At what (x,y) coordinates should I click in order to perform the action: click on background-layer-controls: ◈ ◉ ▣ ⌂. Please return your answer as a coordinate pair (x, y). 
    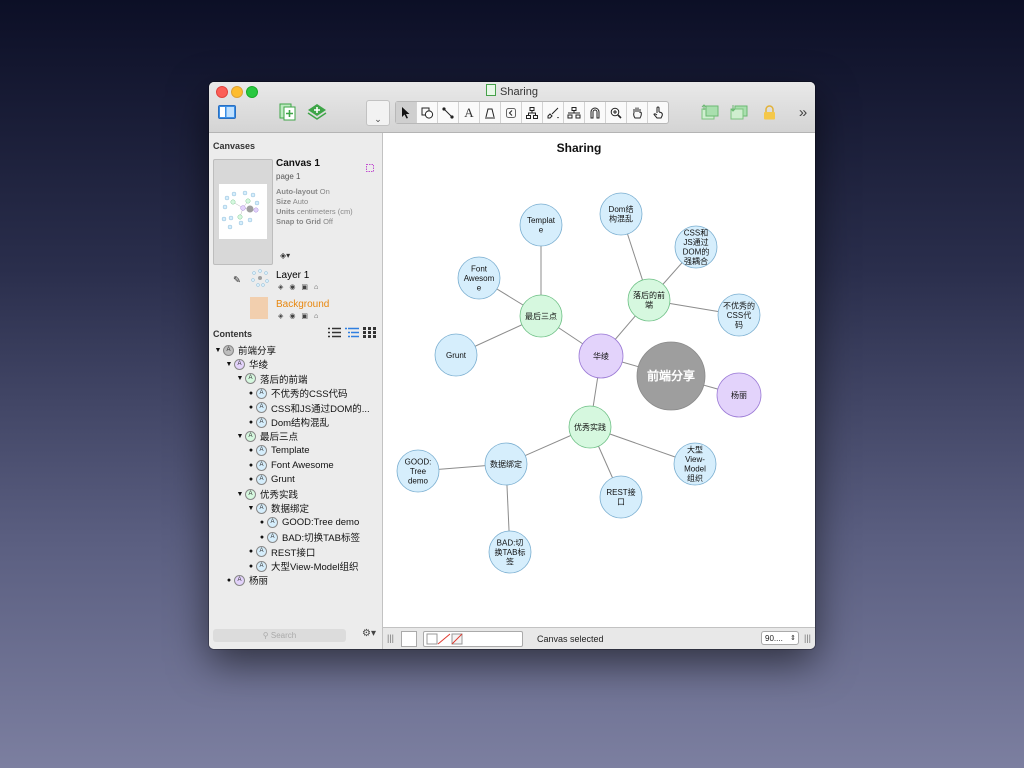
    Looking at the image, I should click on (299, 316).